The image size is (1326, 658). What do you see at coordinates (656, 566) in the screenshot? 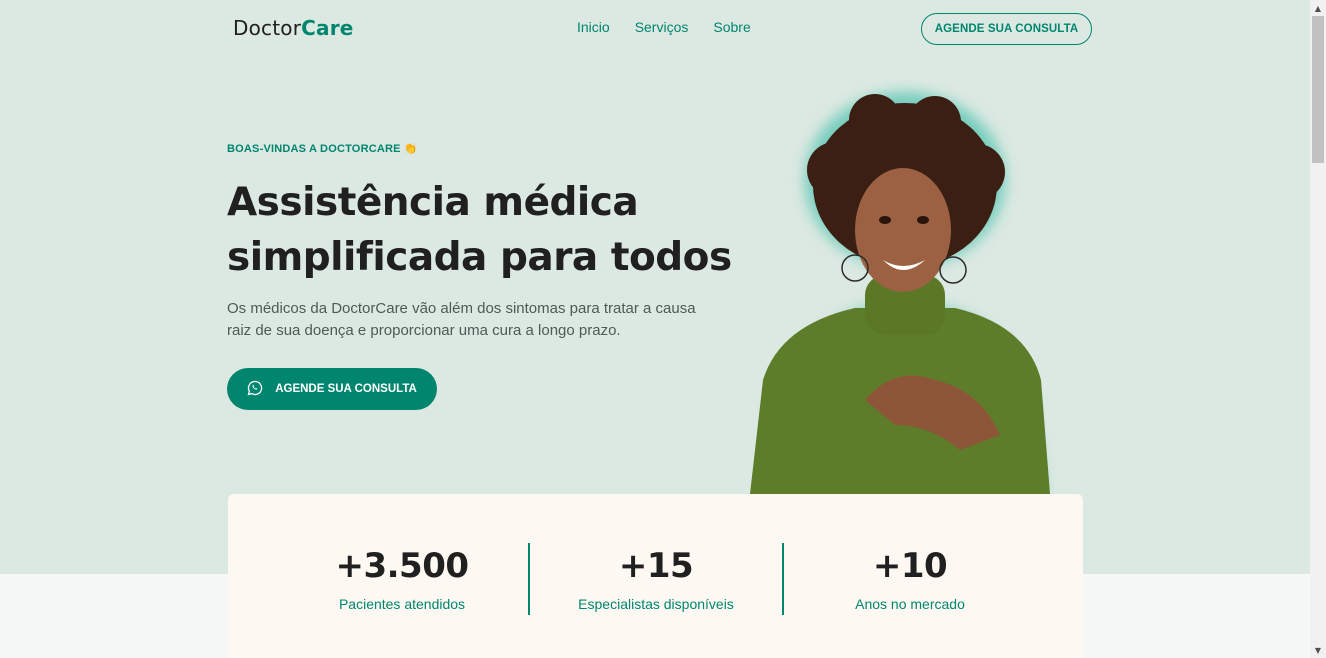
I see `stat-value: +15` at bounding box center [656, 566].